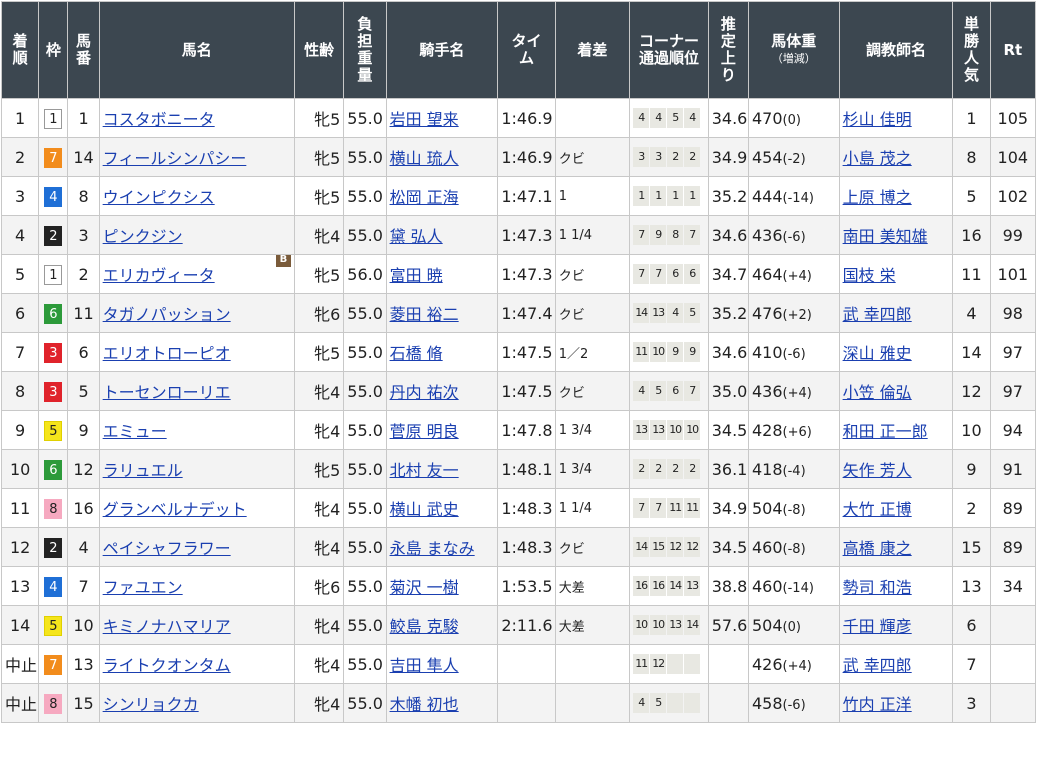 The width and height of the screenshot is (1037, 769). What do you see at coordinates (1013, 50) in the screenshot?
I see `header-rt: Rt` at bounding box center [1013, 50].